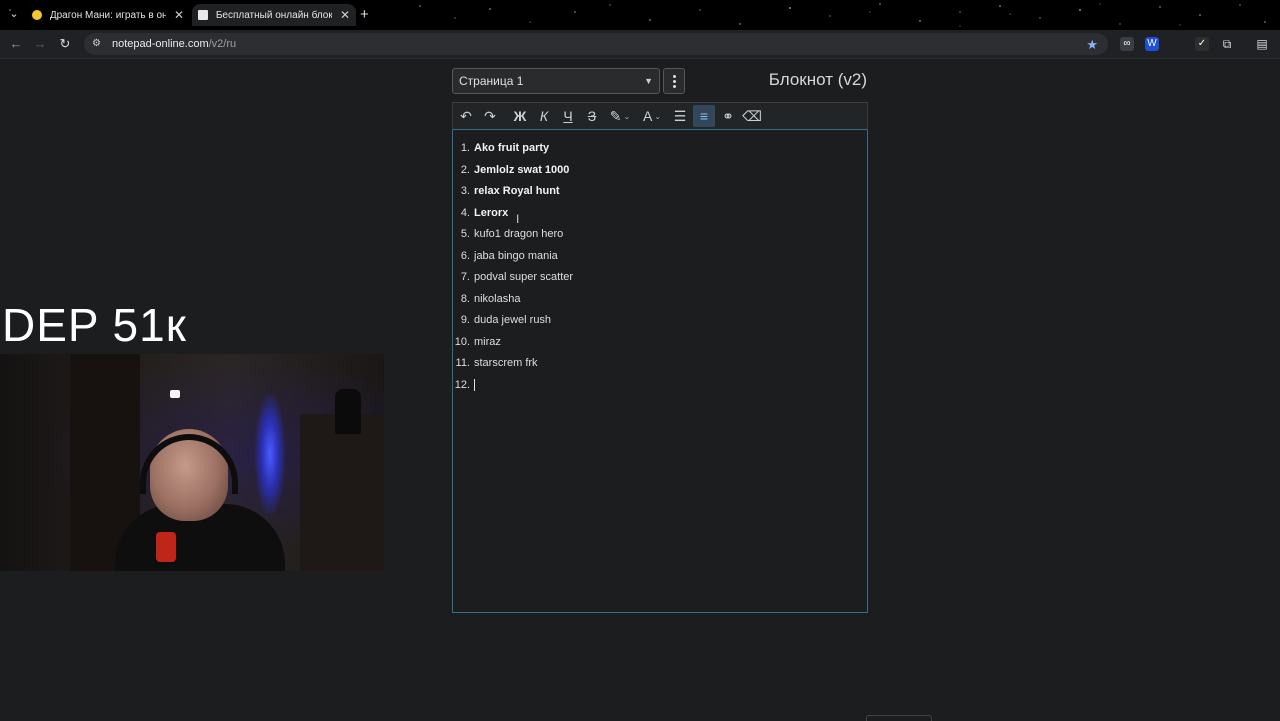 The height and width of the screenshot is (721, 1280). I want to click on list-item-number: 4., so click(465, 212).